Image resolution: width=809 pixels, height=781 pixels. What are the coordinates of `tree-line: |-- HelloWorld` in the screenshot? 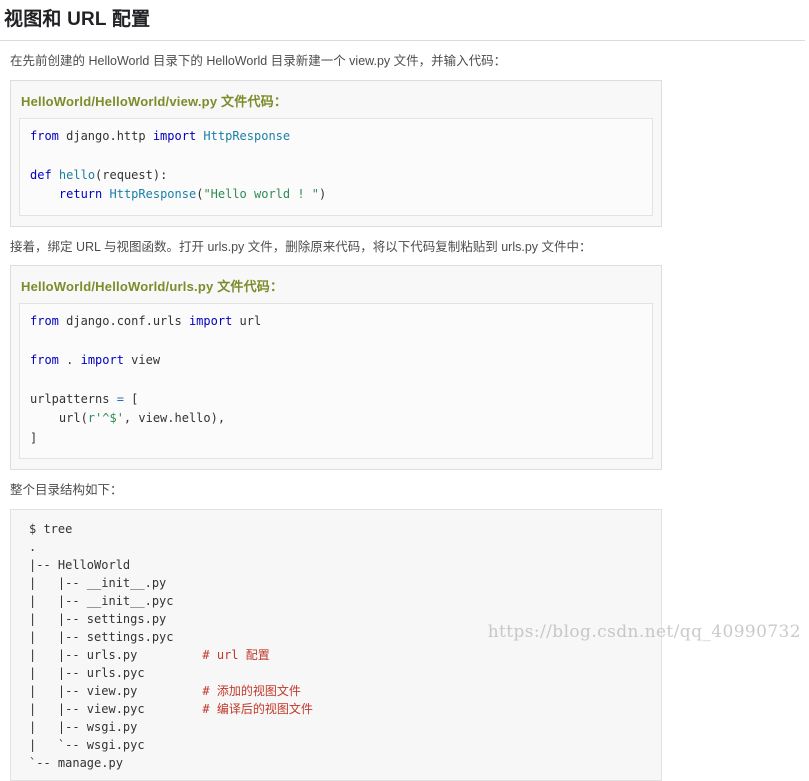 It's located at (80, 565).